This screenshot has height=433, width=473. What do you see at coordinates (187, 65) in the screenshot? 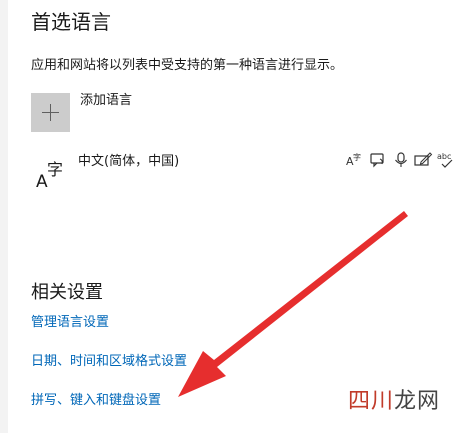
I see `section-description: 应用和网站将以列表中受支持的第一种语言进行显示。` at bounding box center [187, 65].